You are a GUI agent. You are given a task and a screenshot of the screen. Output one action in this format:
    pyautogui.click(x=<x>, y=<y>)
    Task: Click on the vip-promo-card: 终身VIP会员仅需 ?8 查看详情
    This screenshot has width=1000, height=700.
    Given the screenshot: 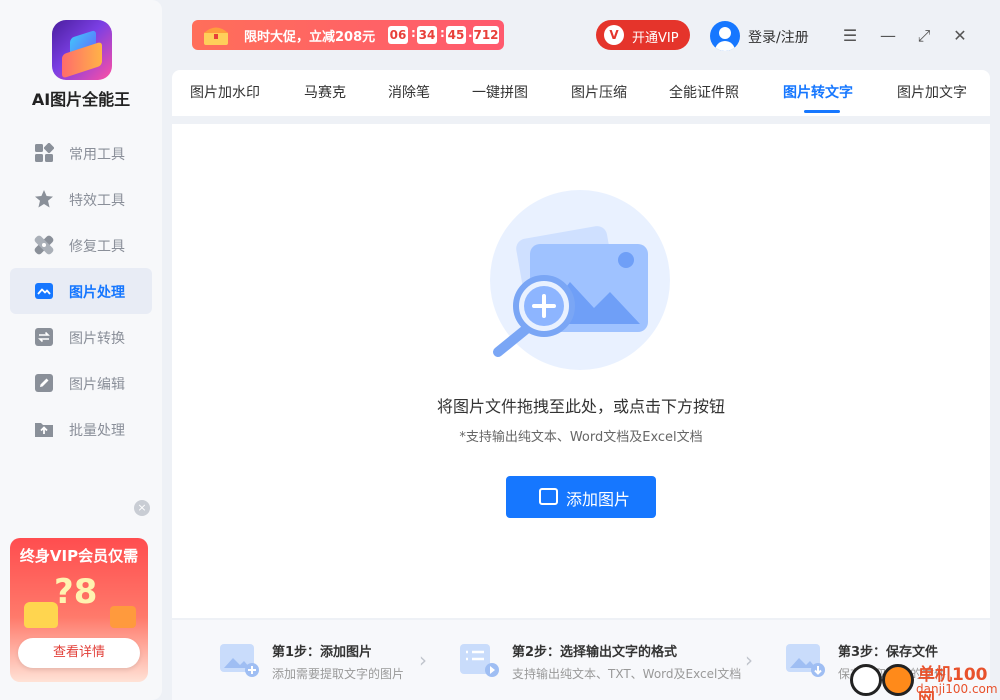 What is the action you would take?
    pyautogui.click(x=79, y=610)
    